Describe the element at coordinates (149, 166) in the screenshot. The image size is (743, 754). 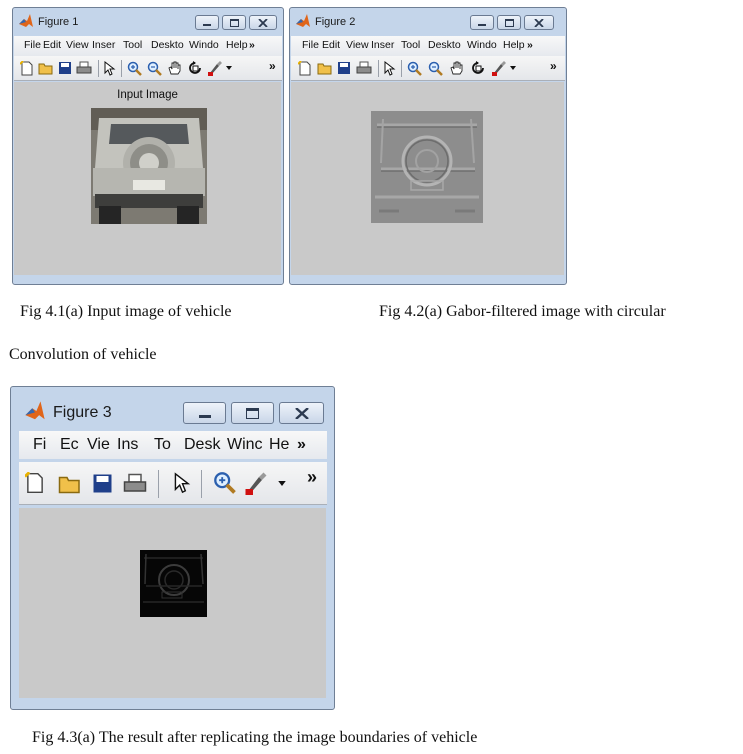
I see `input-image` at that location.